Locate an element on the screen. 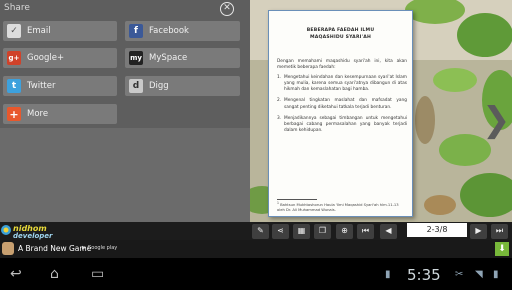  plus-icon: + is located at coordinates (14, 114).